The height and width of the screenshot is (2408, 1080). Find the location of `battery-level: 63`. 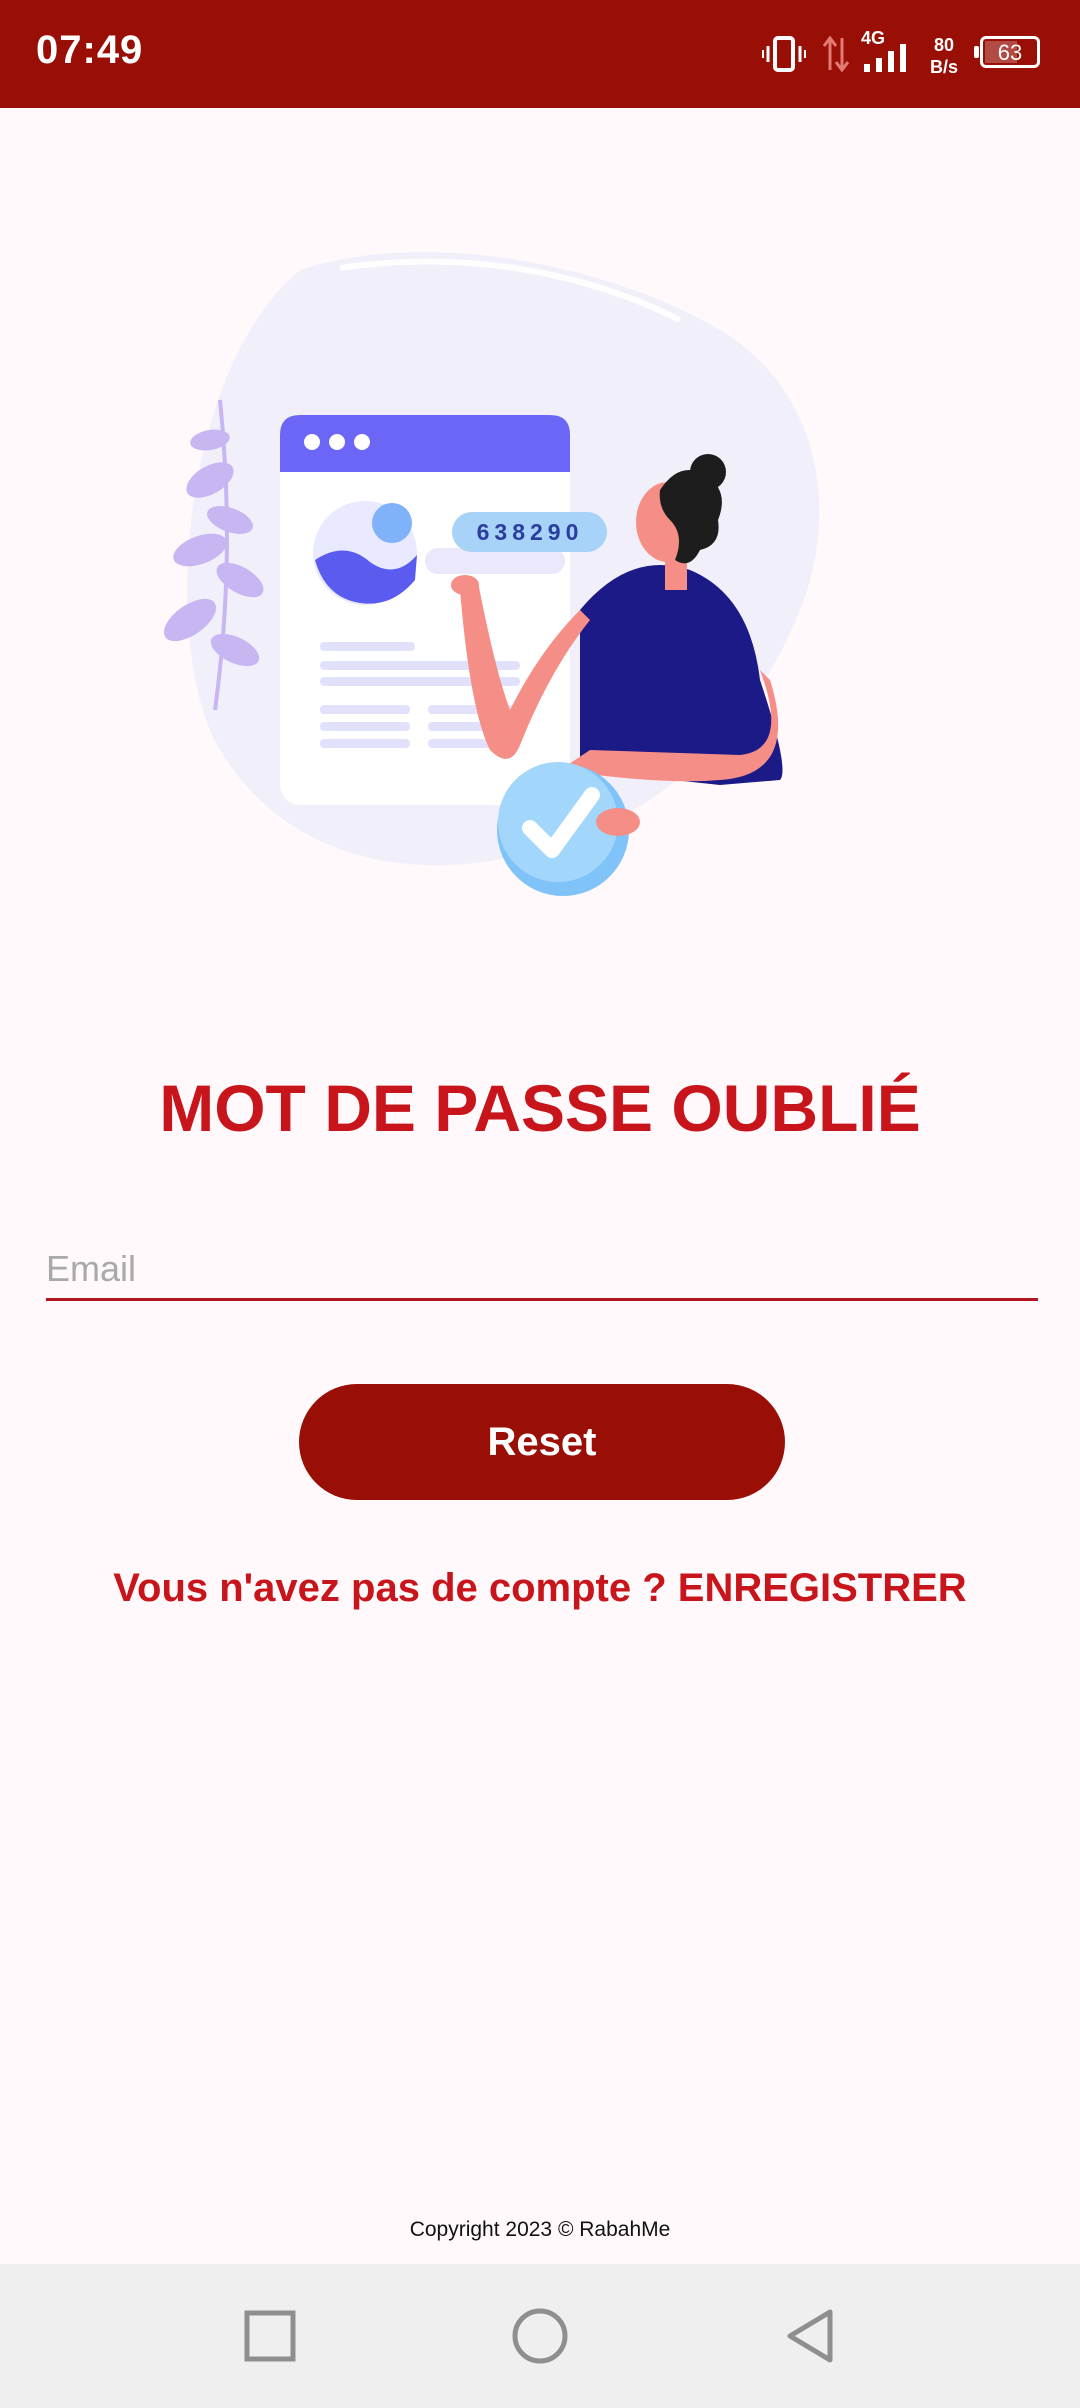

battery-level: 63 is located at coordinates (1010, 52).